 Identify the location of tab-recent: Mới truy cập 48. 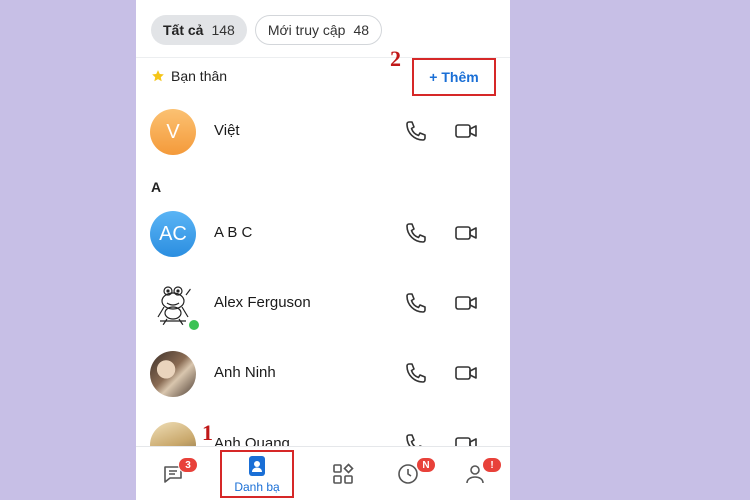
(318, 30).